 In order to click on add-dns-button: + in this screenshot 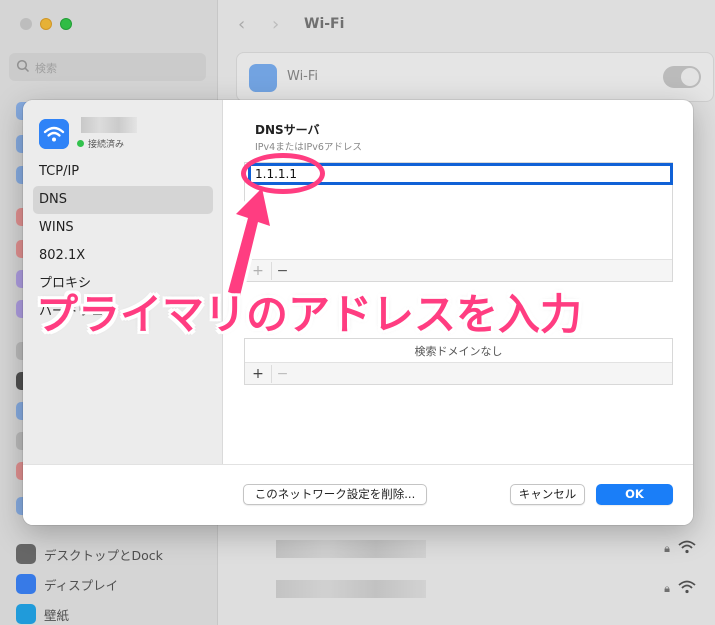, I will do `click(258, 271)`.